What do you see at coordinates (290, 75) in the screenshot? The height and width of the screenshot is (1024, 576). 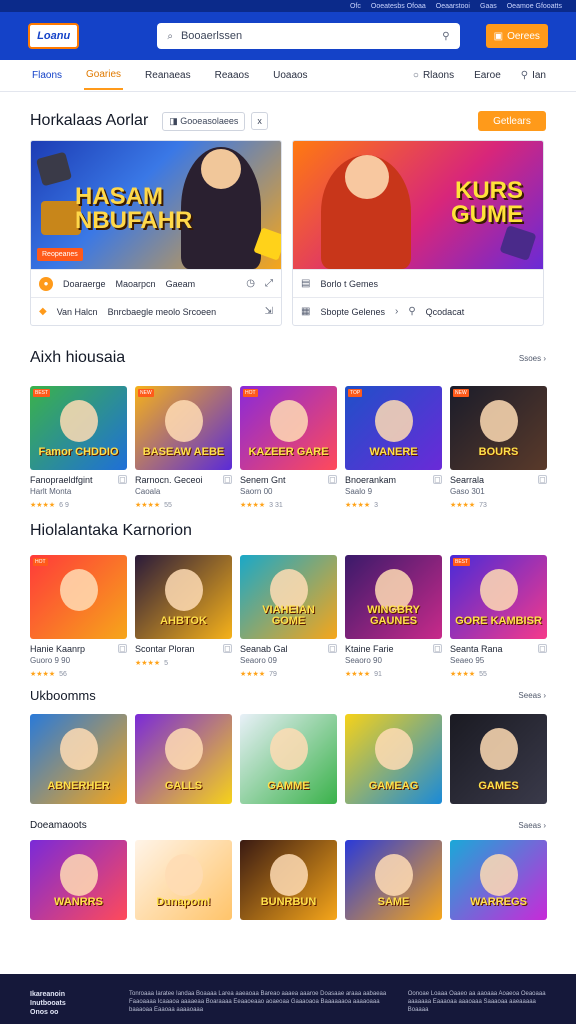 I see `tab-uoaaos: Uoaaos` at bounding box center [290, 75].